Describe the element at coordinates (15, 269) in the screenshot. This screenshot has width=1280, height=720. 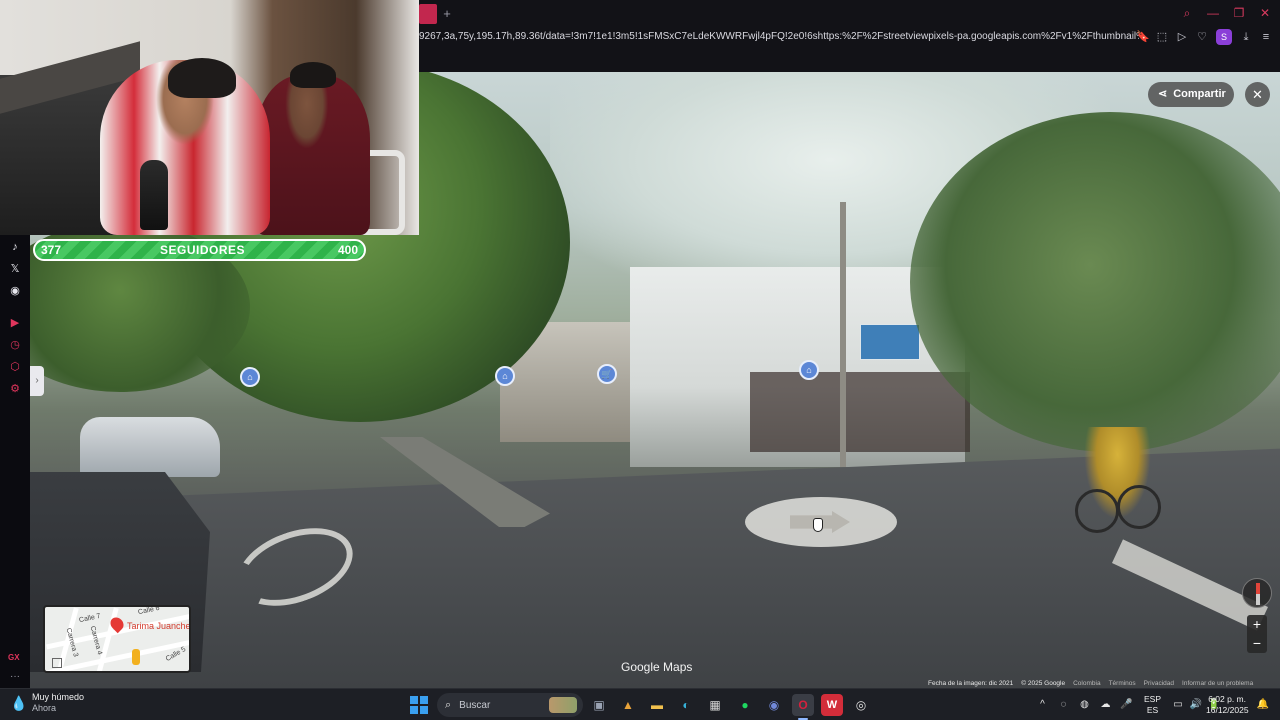
I see `x-icon: 𝕏` at that location.